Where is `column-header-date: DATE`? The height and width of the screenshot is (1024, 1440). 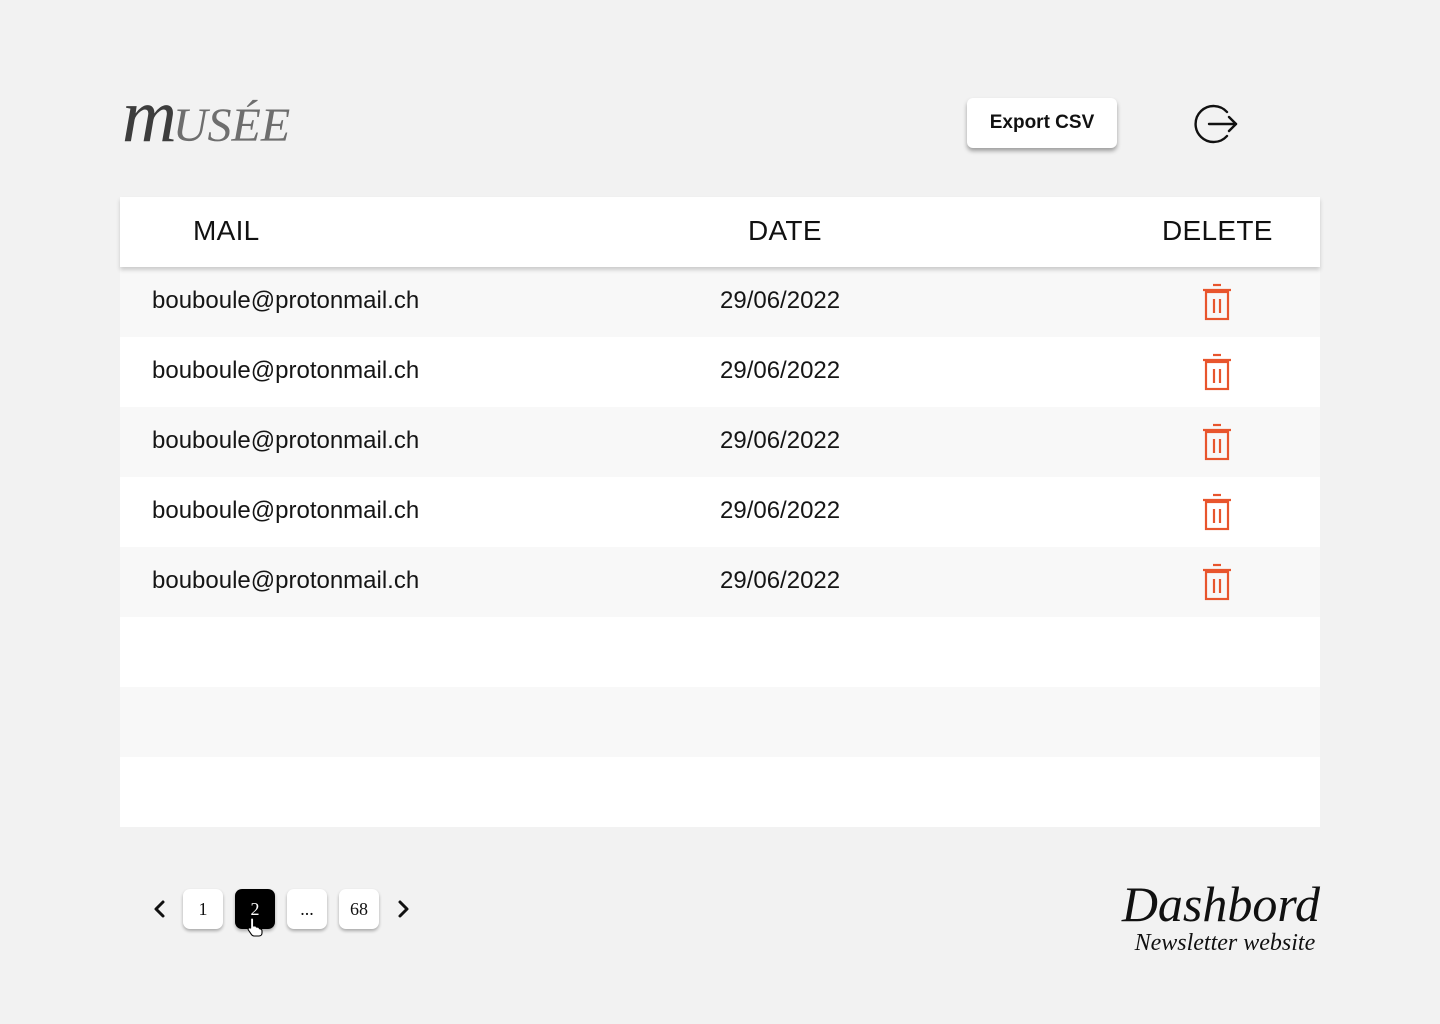 column-header-date: DATE is located at coordinates (785, 231).